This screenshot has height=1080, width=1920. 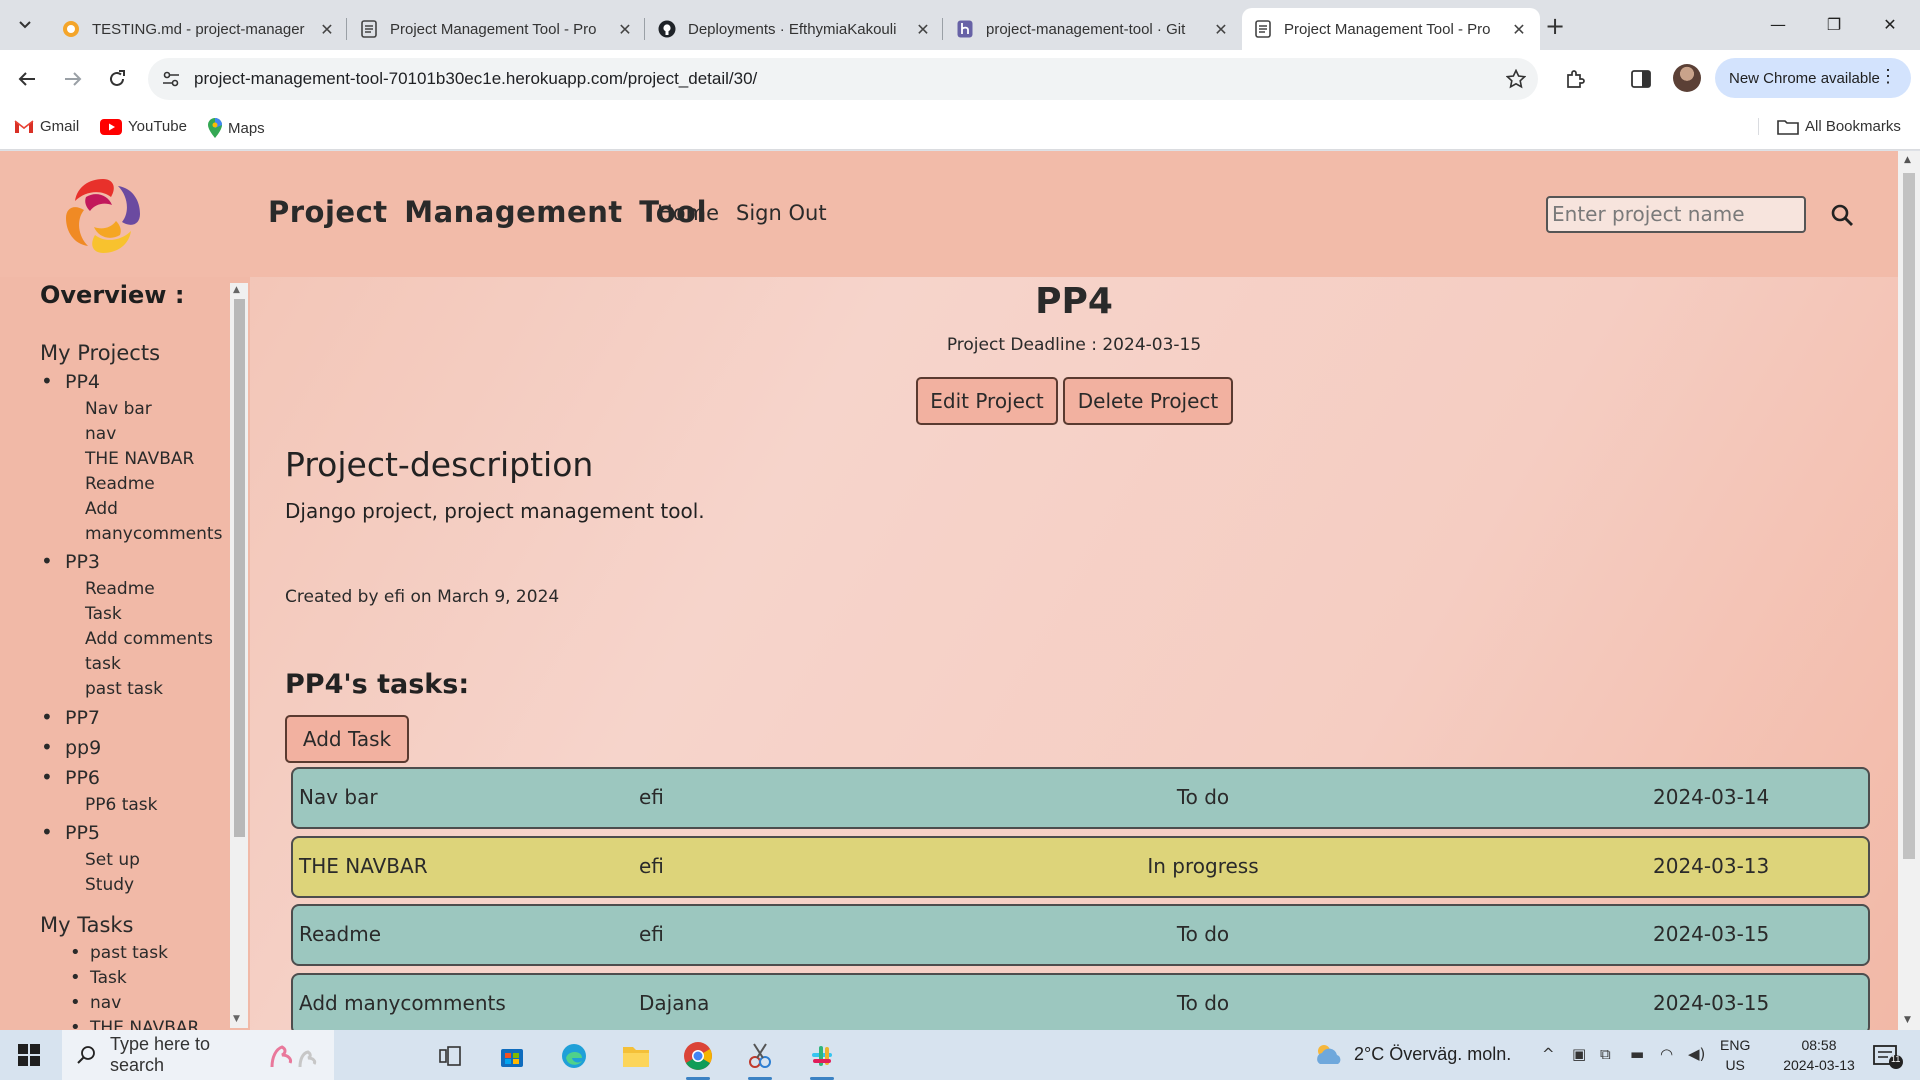 I want to click on site-logo, so click(x=103, y=216).